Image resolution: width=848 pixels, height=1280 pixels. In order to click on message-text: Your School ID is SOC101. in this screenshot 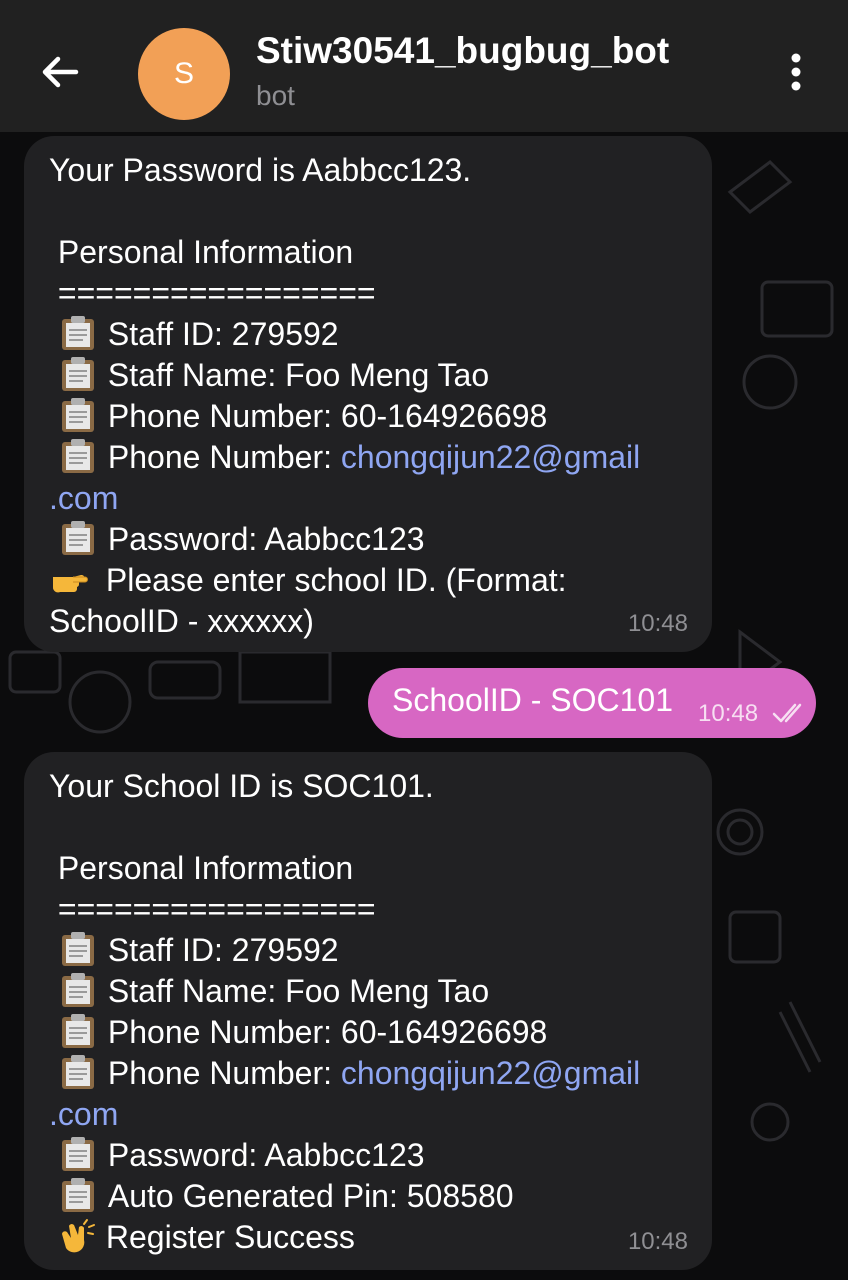, I will do `click(241, 786)`.